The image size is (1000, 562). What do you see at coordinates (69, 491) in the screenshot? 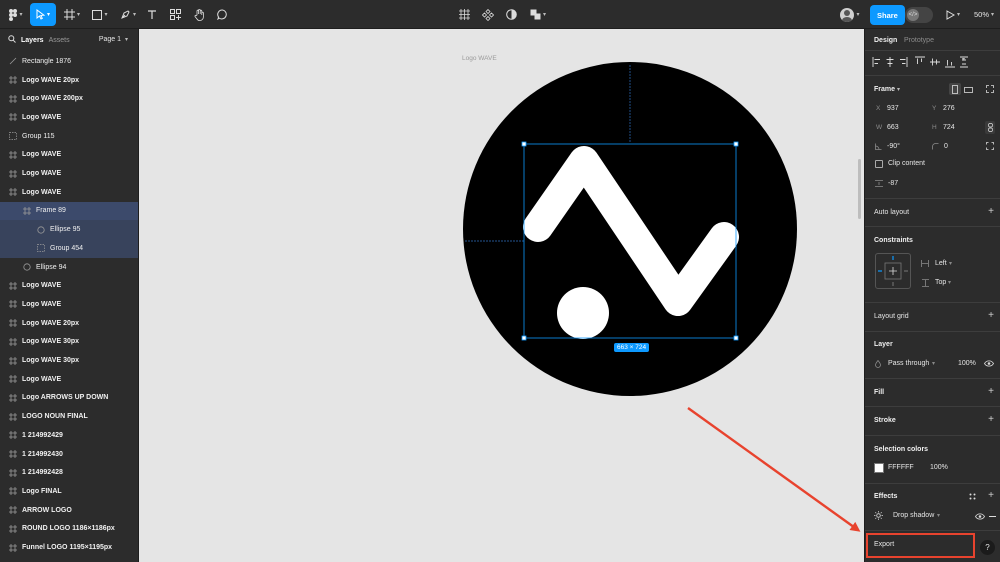
I see `layer-row: Logo FINAL` at bounding box center [69, 491].